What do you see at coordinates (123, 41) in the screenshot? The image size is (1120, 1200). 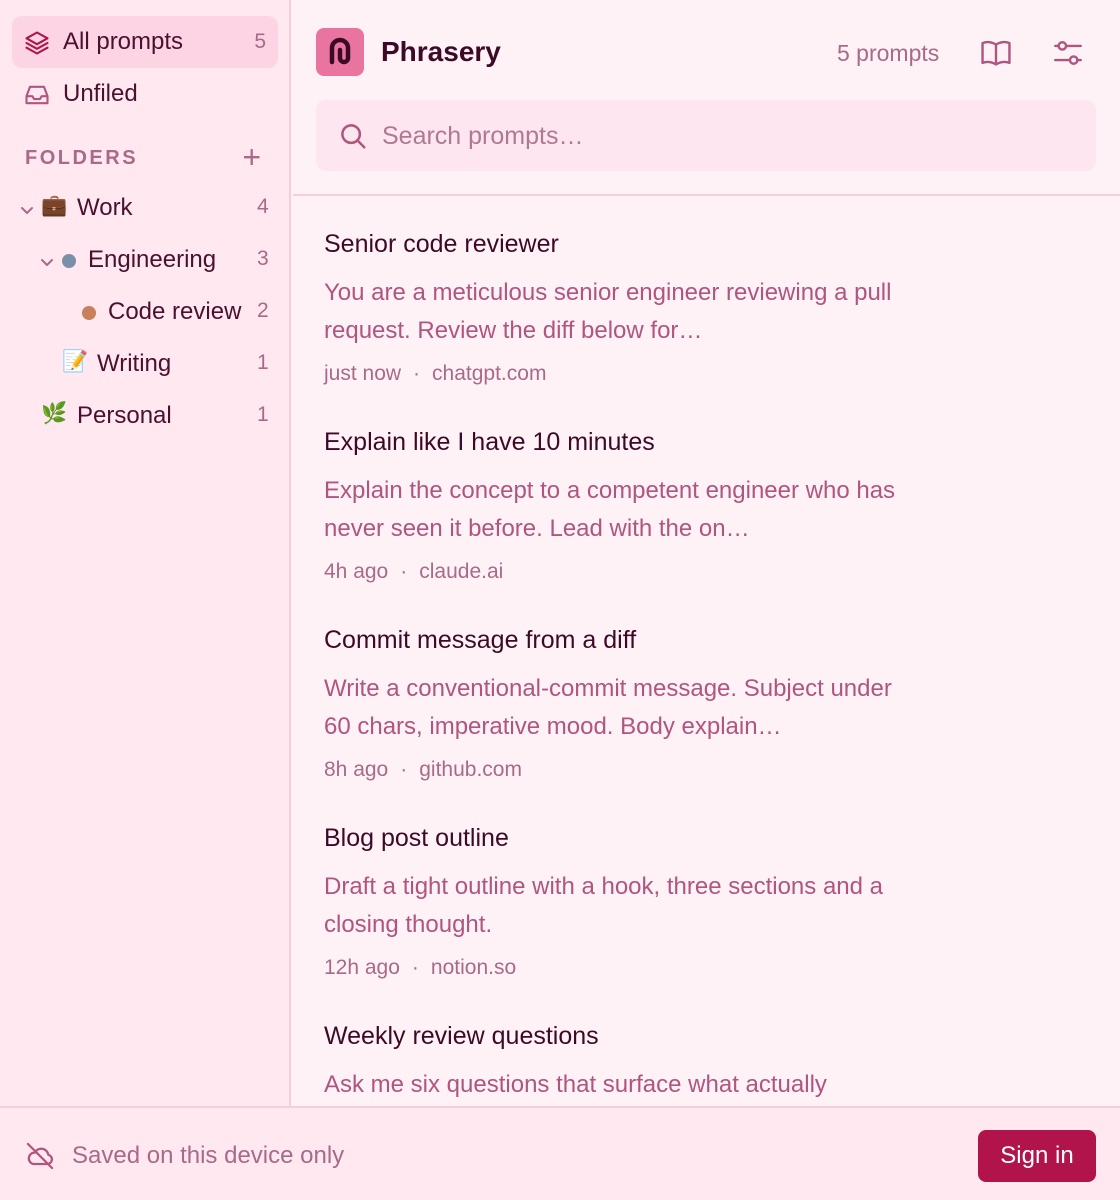 I see `nav-label: All prompts` at bounding box center [123, 41].